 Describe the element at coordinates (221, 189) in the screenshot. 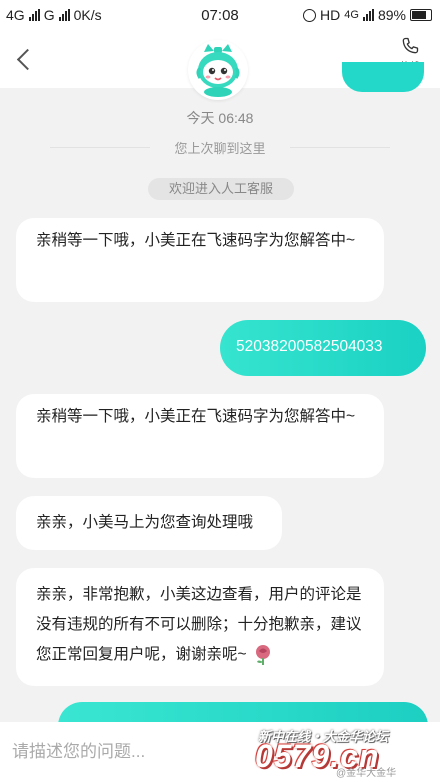

I see `system-notice: 欢迎进入人工客服` at that location.